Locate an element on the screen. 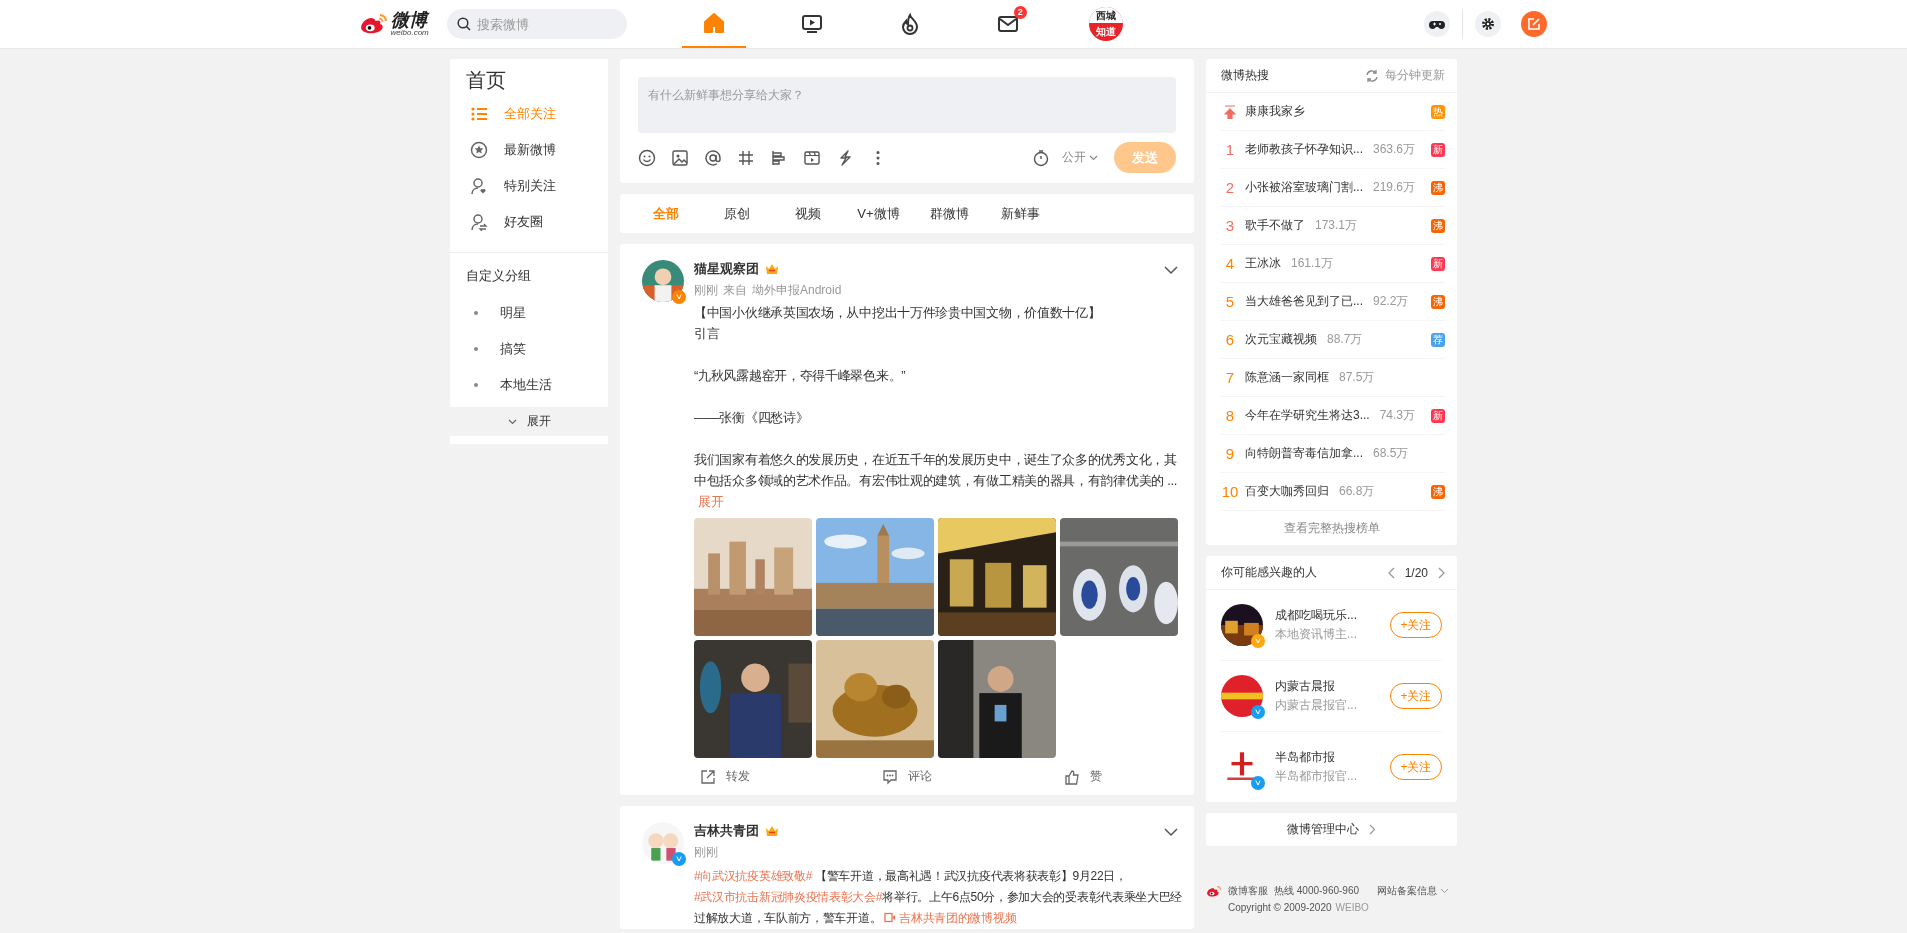 Image resolution: width=1907 pixels, height=933 pixels. group-item: 本地生活 is located at coordinates (529, 385).